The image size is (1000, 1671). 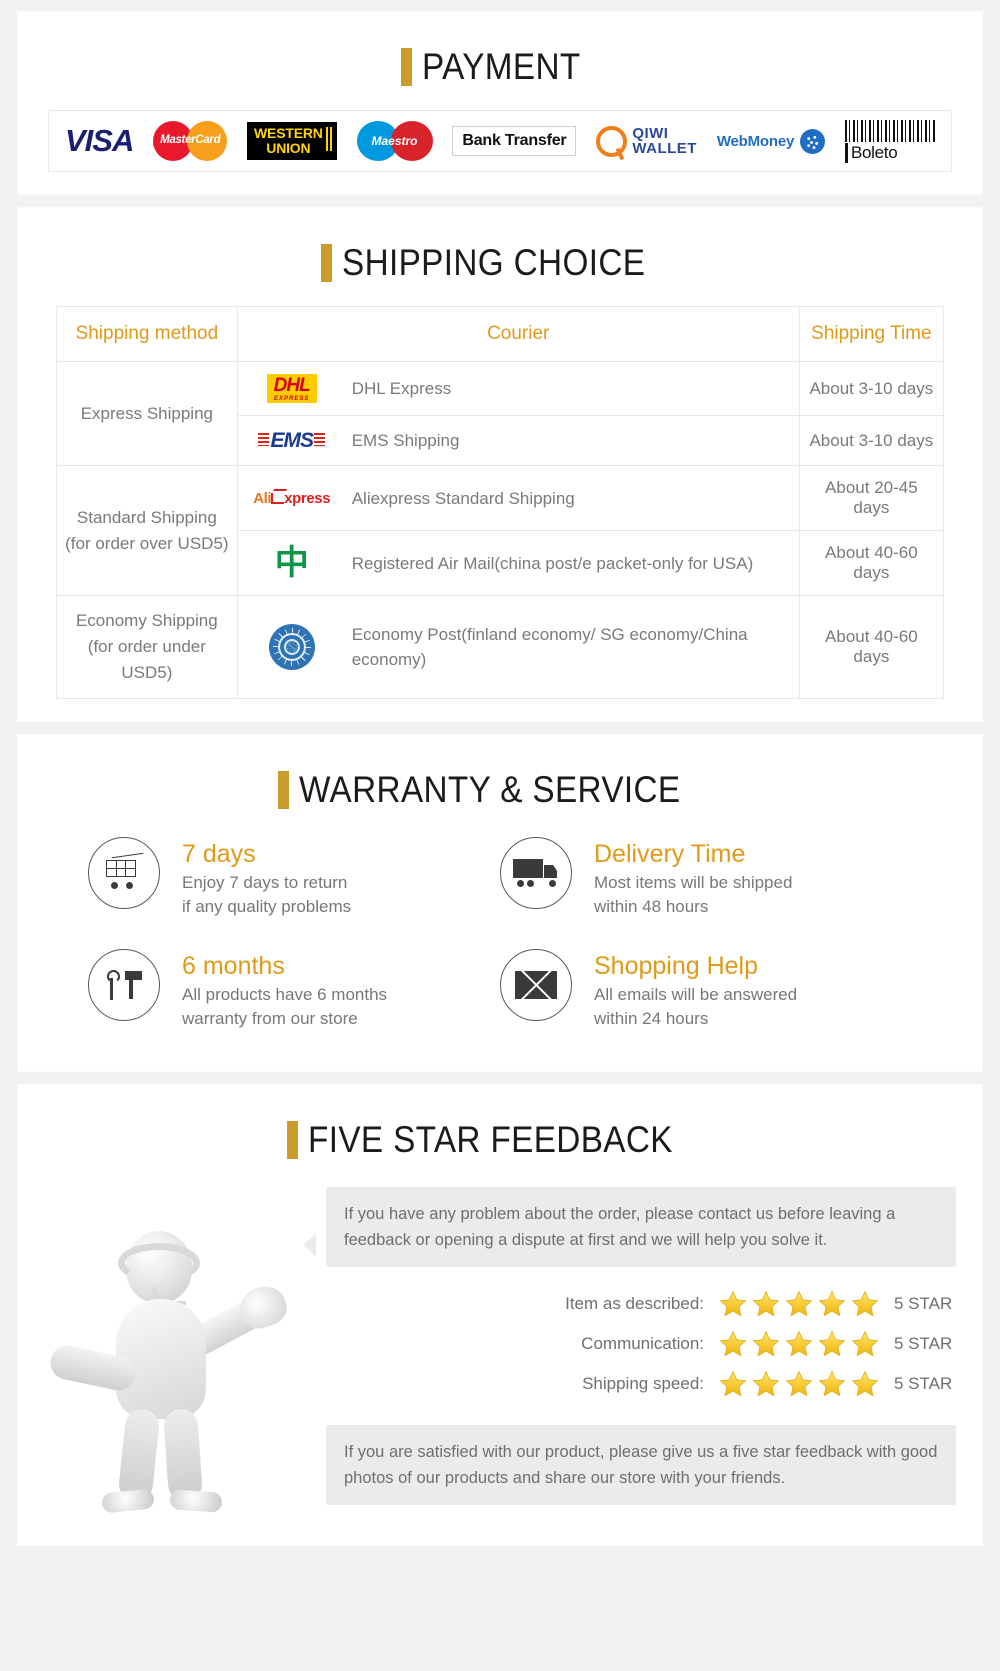 What do you see at coordinates (139, 1455) in the screenshot?
I see `mascot-left-leg` at bounding box center [139, 1455].